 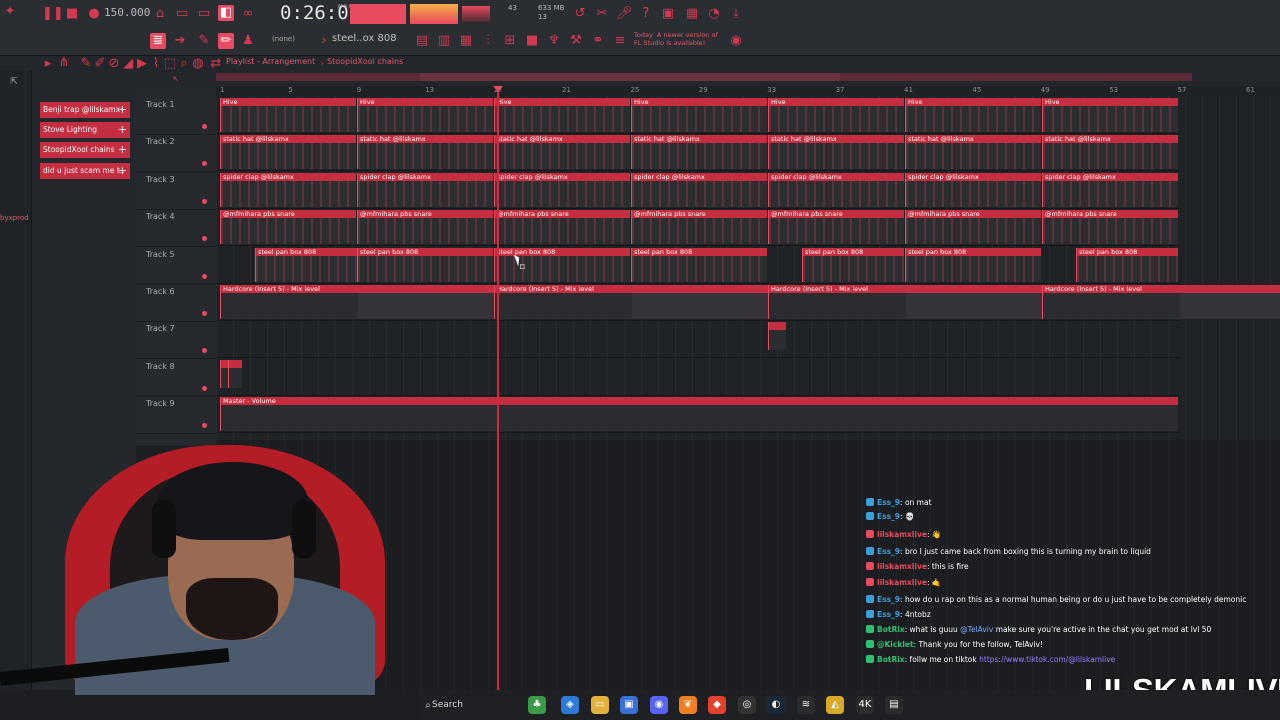 What do you see at coordinates (85, 110) in the screenshot?
I see `pattern-item: Benji trap @lilskamx +` at bounding box center [85, 110].